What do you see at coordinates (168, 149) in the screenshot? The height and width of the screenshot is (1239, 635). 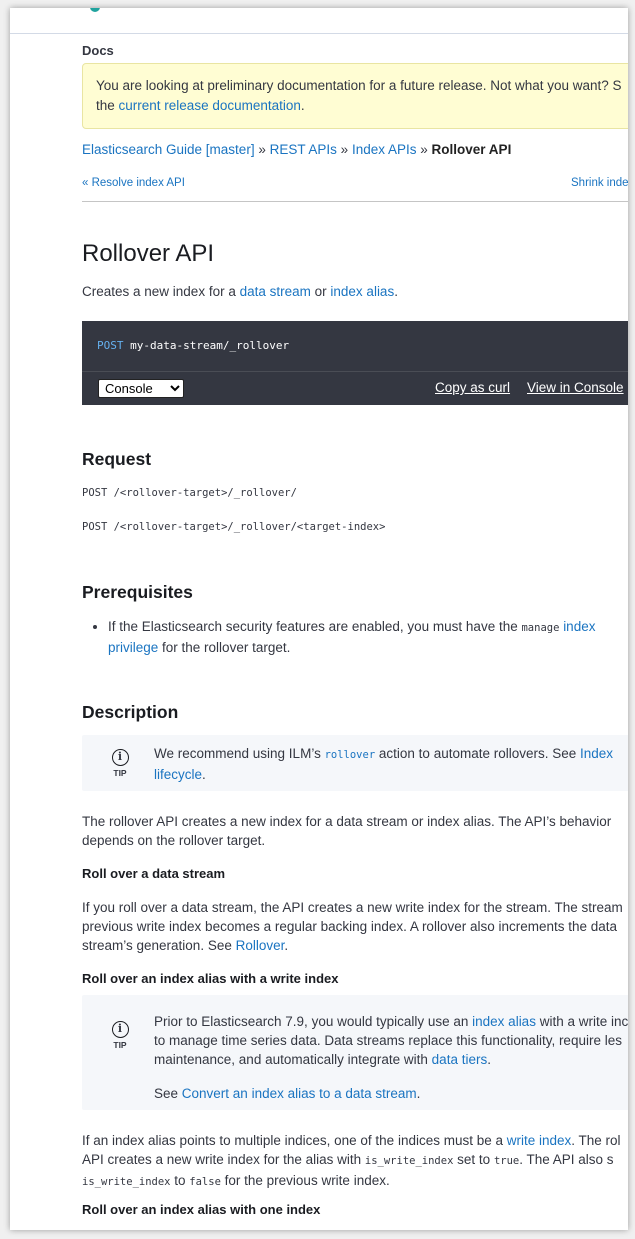 I see `breadcrumb-guide: Elasticsearch Guide [master]` at bounding box center [168, 149].